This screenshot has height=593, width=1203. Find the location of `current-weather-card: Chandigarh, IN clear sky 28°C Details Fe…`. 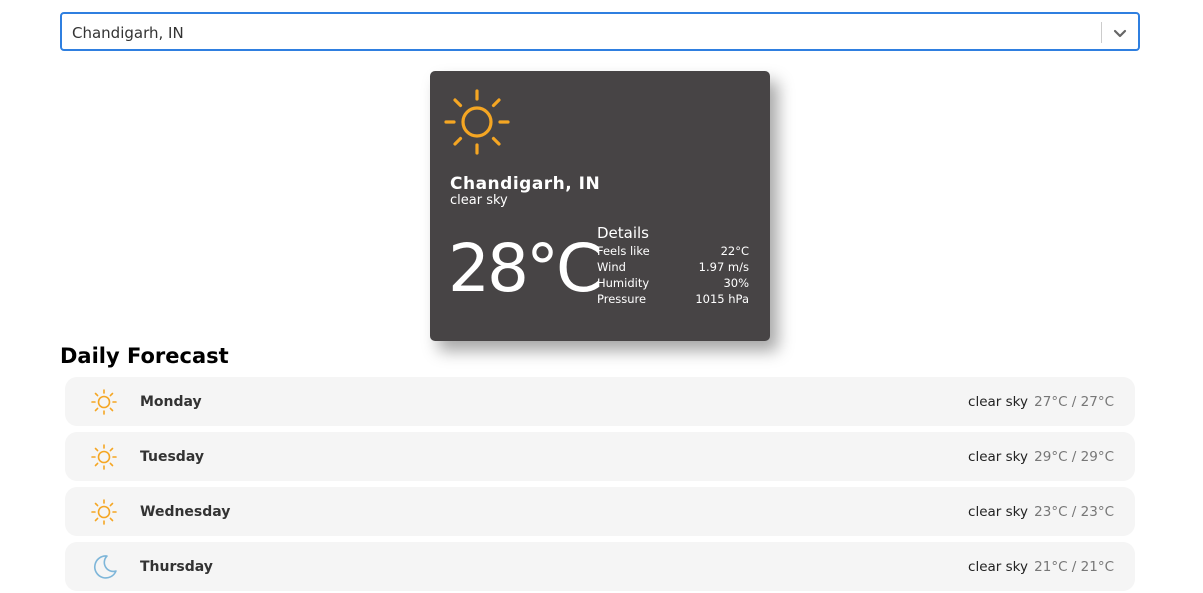

current-weather-card: Chandigarh, IN clear sky 28°C Details Fe… is located at coordinates (600, 206).